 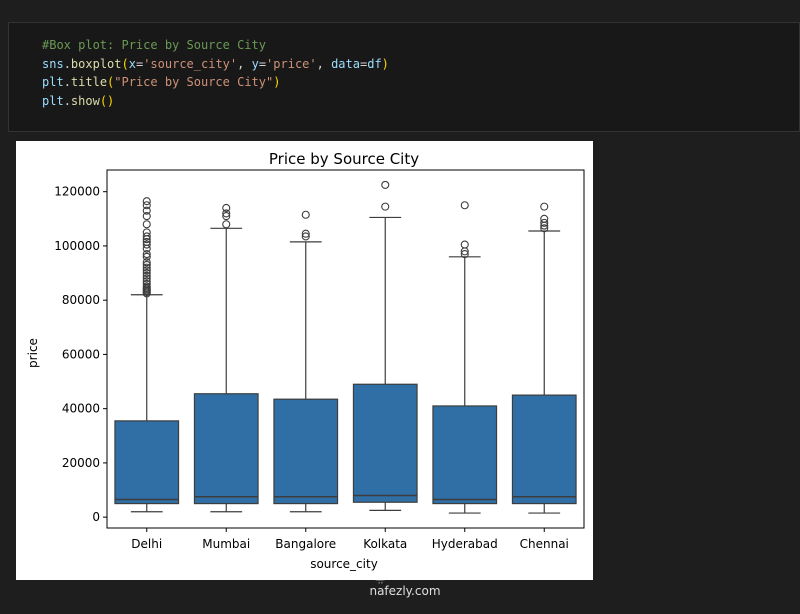 What do you see at coordinates (190, 63) in the screenshot?
I see `code-token: 'source_city'` at bounding box center [190, 63].